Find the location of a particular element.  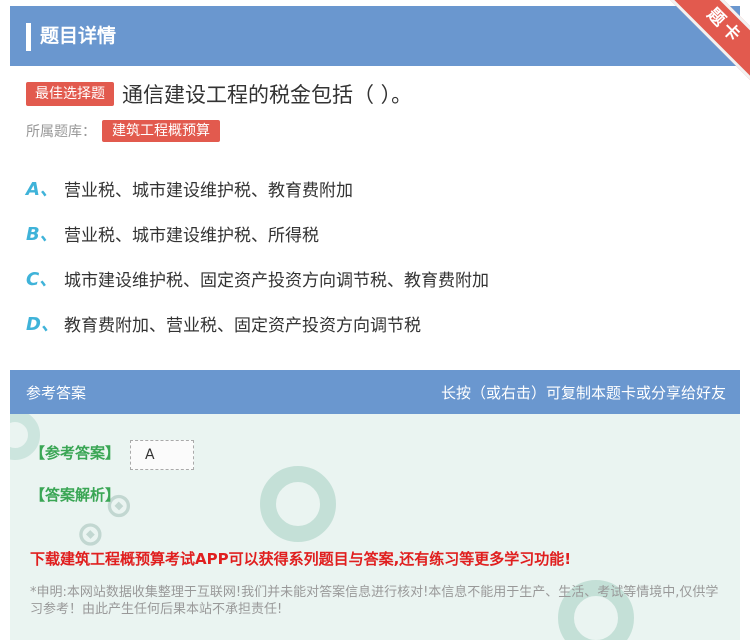

corner-badge-label: 题卡 is located at coordinates (705, 40).